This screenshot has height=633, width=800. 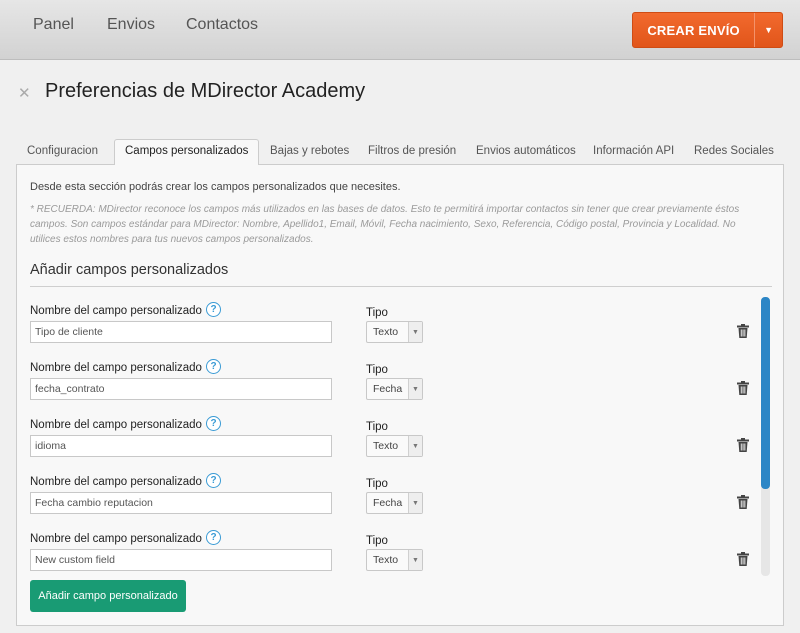 I want to click on top-navigation-bar: Panel Envios Contactos CREAR ENVÍO ▼, so click(x=400, y=30).